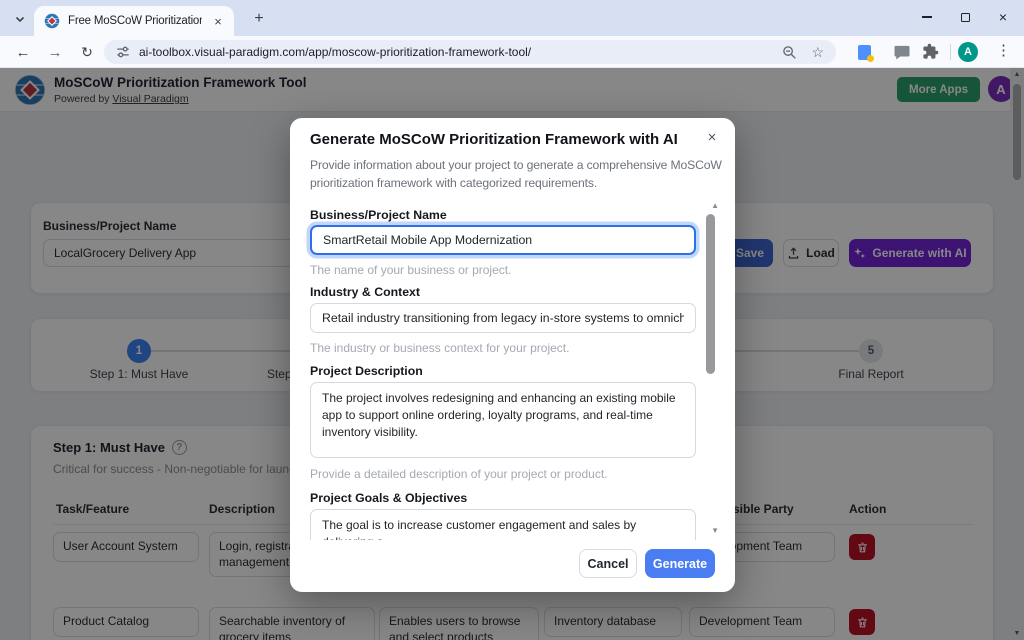  What do you see at coordinates (23, 52) in the screenshot?
I see `back-button: ←` at bounding box center [23, 52].